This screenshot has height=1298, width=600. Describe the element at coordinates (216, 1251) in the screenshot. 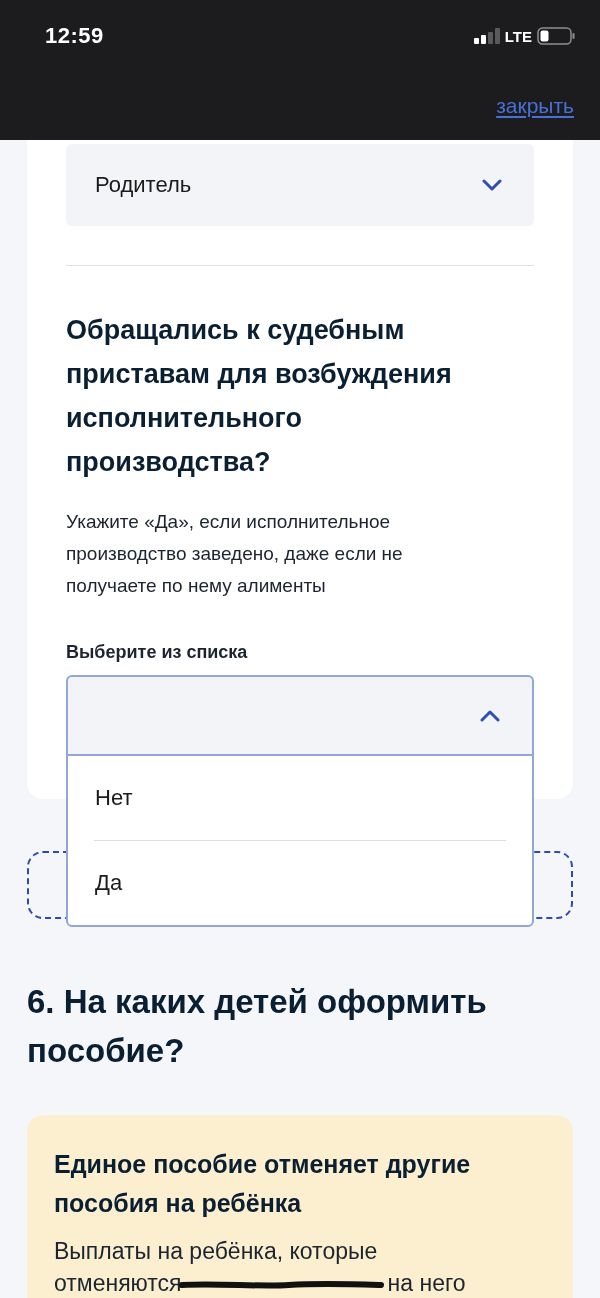

I see `notice-text: Выплаты на ребёнка, которые` at that location.